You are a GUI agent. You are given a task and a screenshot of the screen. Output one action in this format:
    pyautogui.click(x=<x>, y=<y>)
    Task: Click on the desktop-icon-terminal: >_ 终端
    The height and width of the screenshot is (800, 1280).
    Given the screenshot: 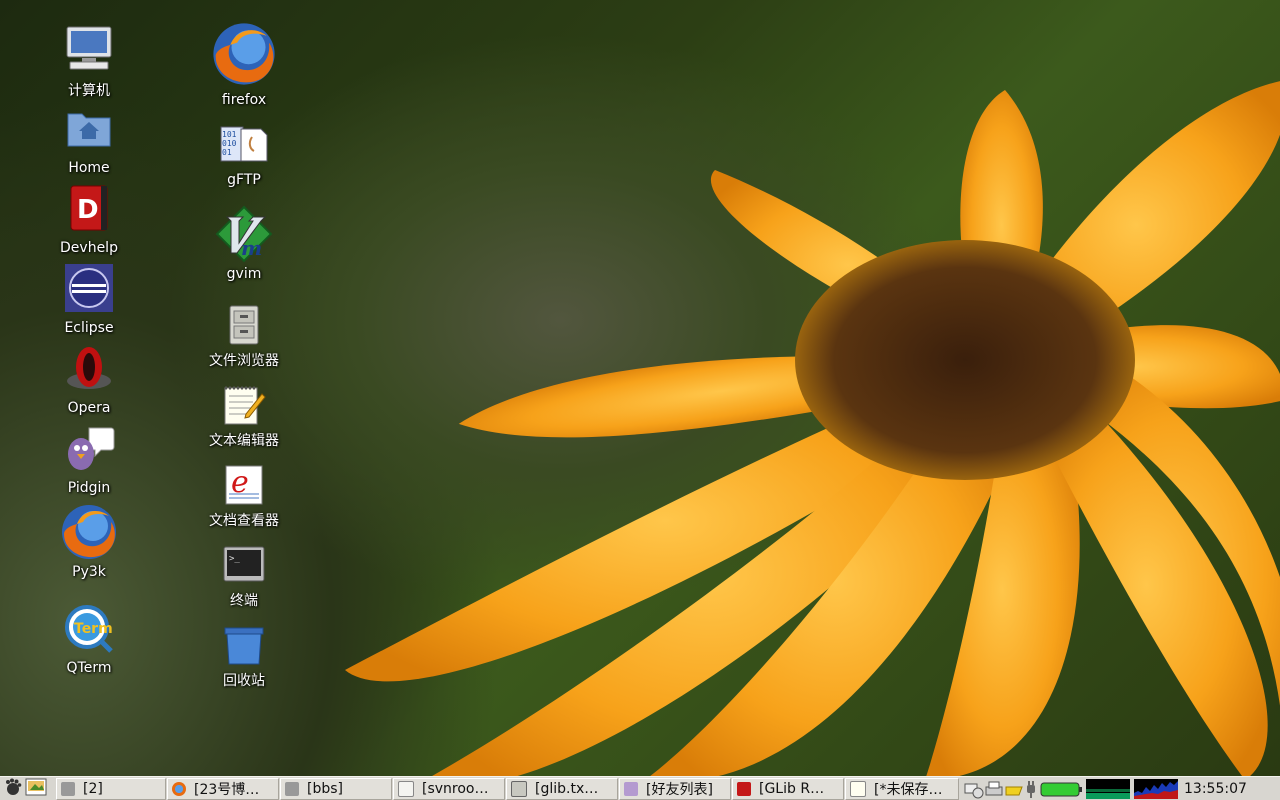 What is the action you would take?
    pyautogui.click(x=244, y=576)
    